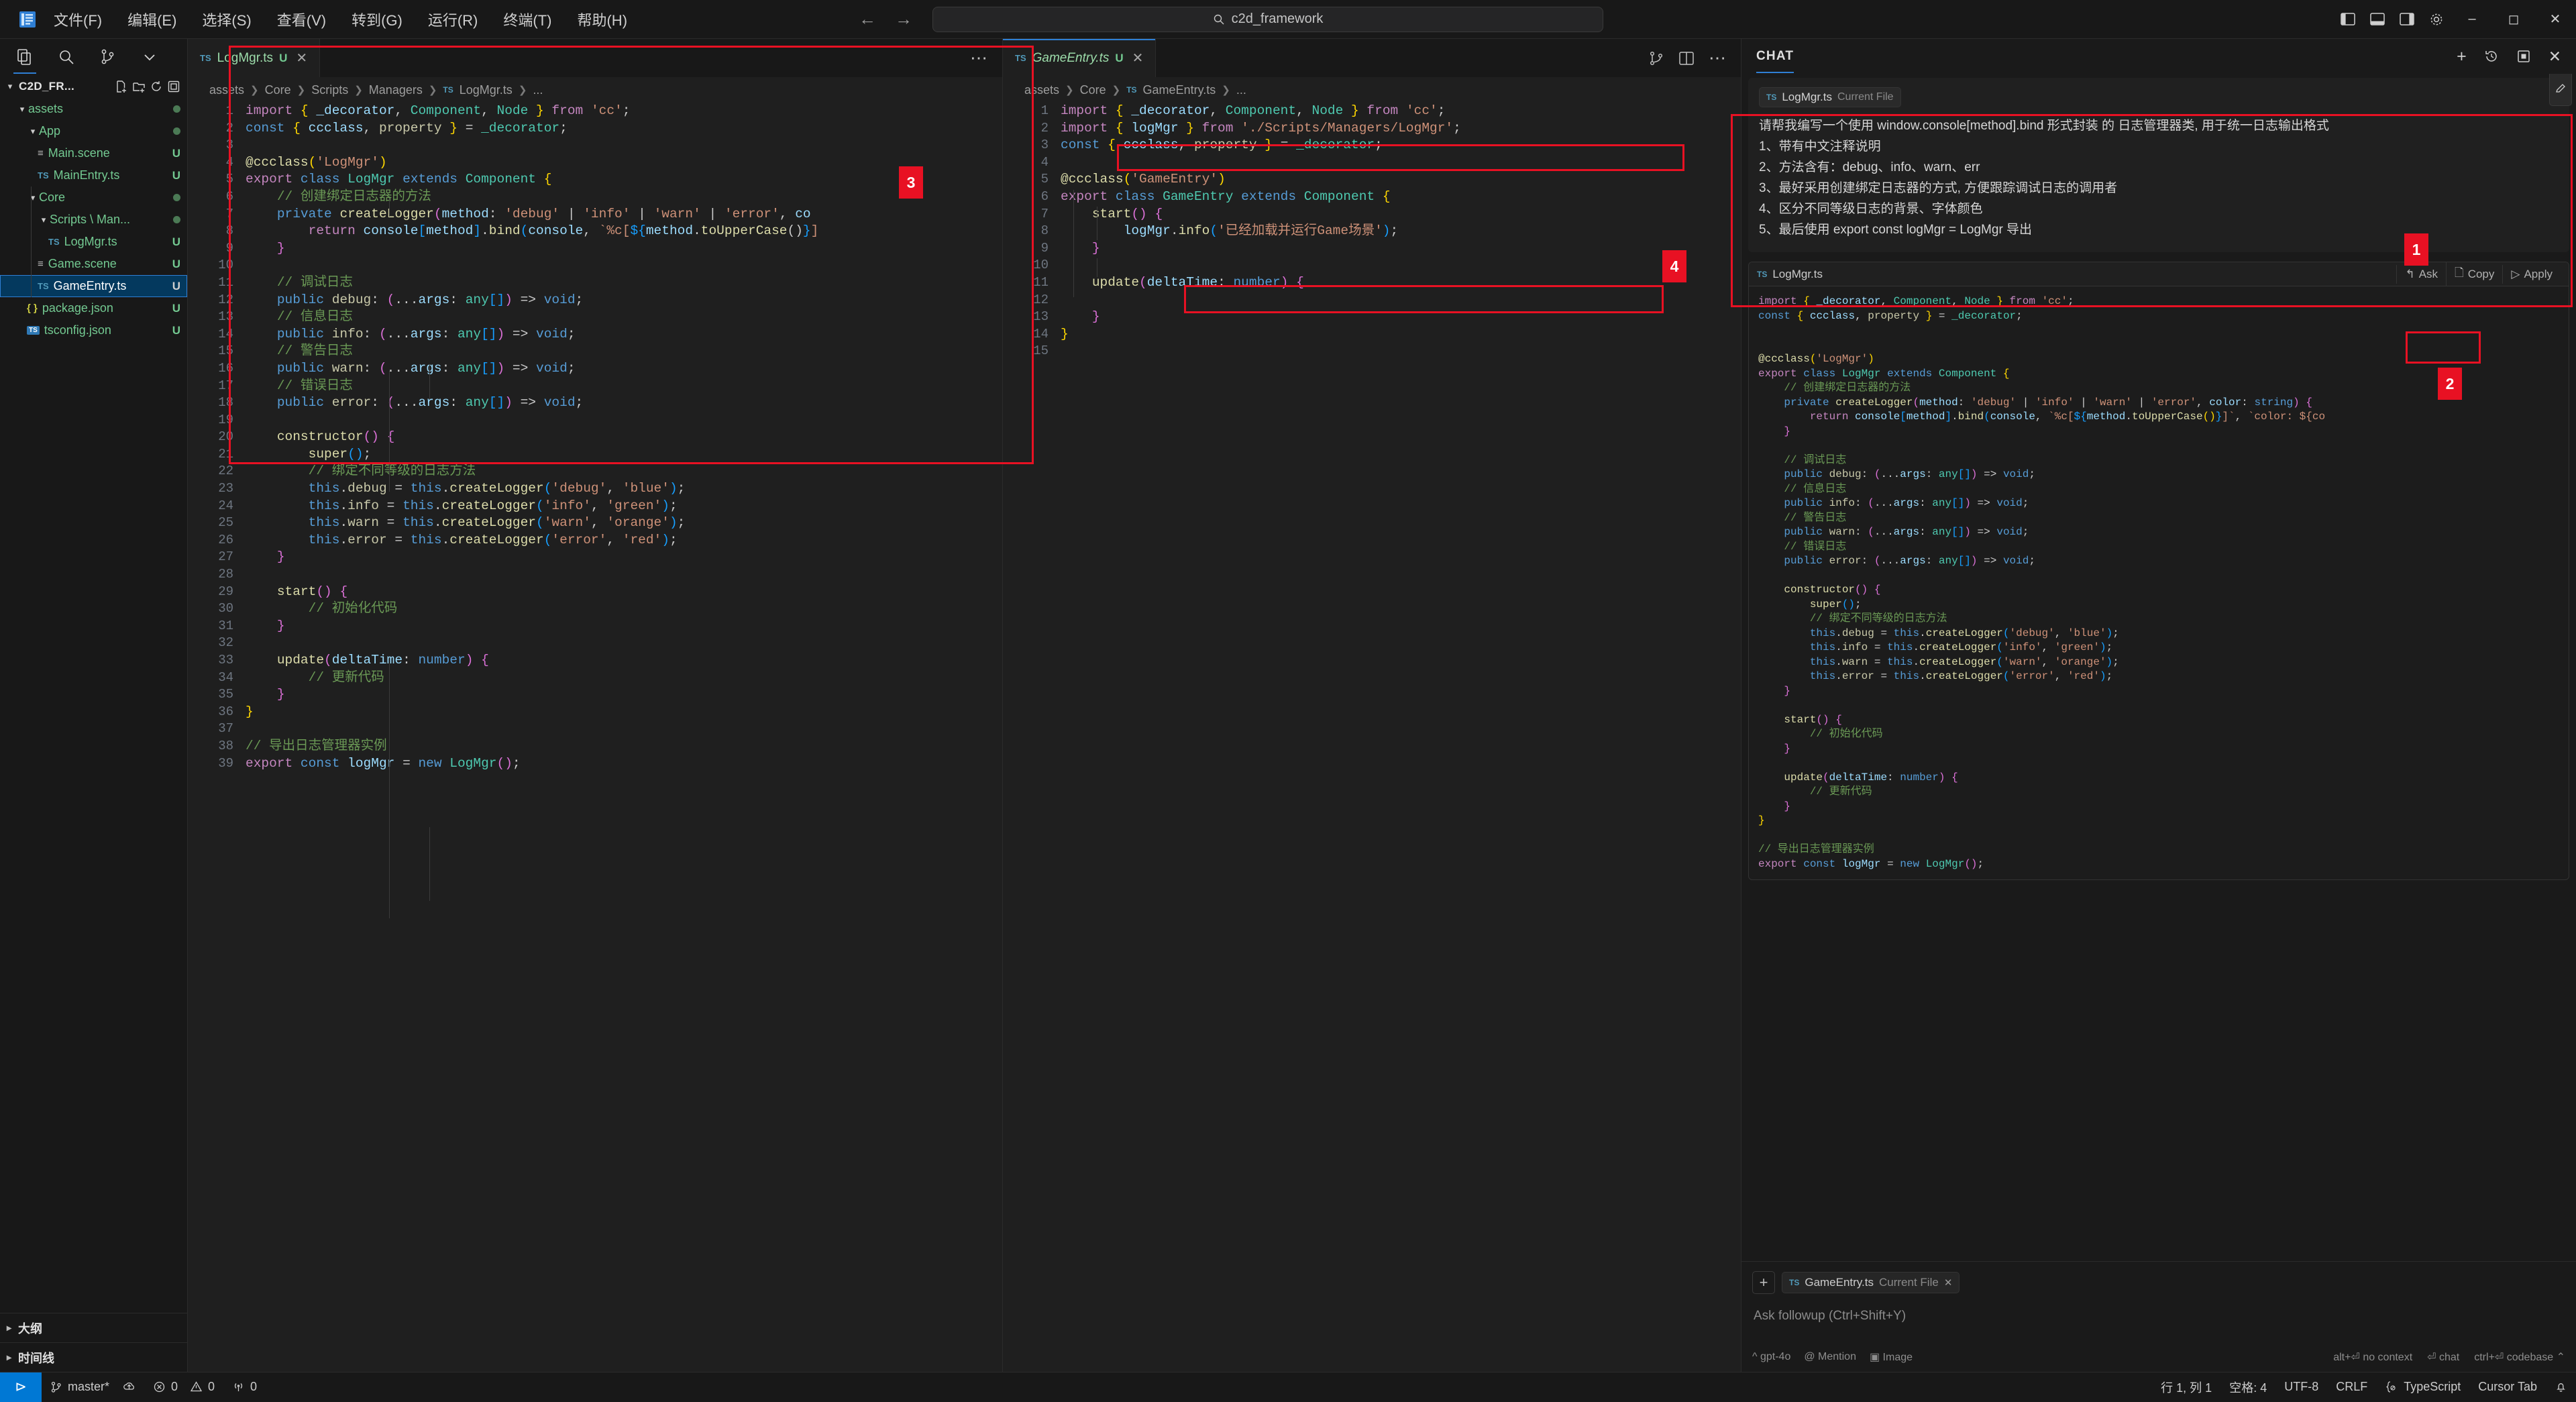 The width and height of the screenshot is (2576, 1402). I want to click on add-context-button: +, so click(1763, 1283).